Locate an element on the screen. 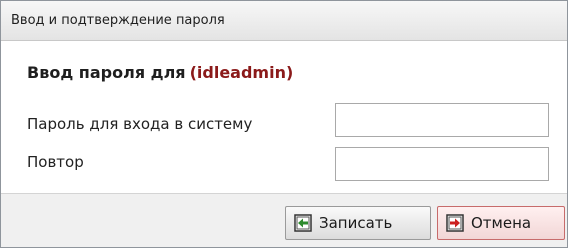 The height and width of the screenshot is (248, 568). cancel-button: Отмена is located at coordinates (501, 223).